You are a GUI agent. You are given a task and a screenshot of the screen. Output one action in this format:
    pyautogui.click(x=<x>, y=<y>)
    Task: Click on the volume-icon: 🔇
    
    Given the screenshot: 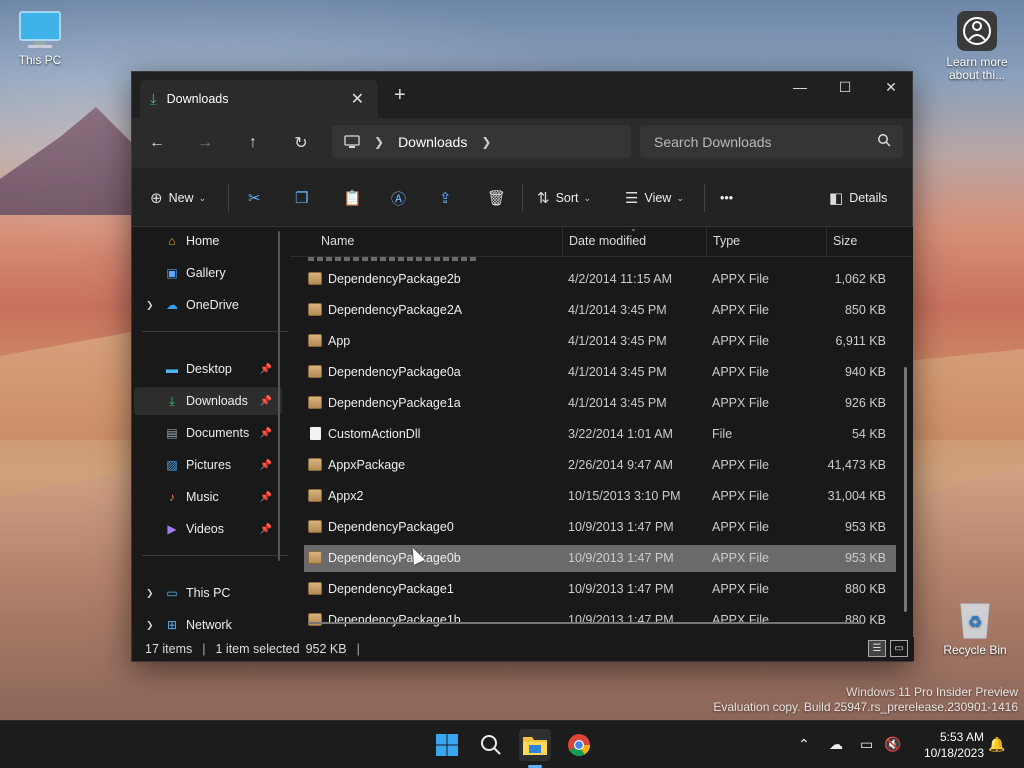 What is the action you would take?
    pyautogui.click(x=892, y=744)
    